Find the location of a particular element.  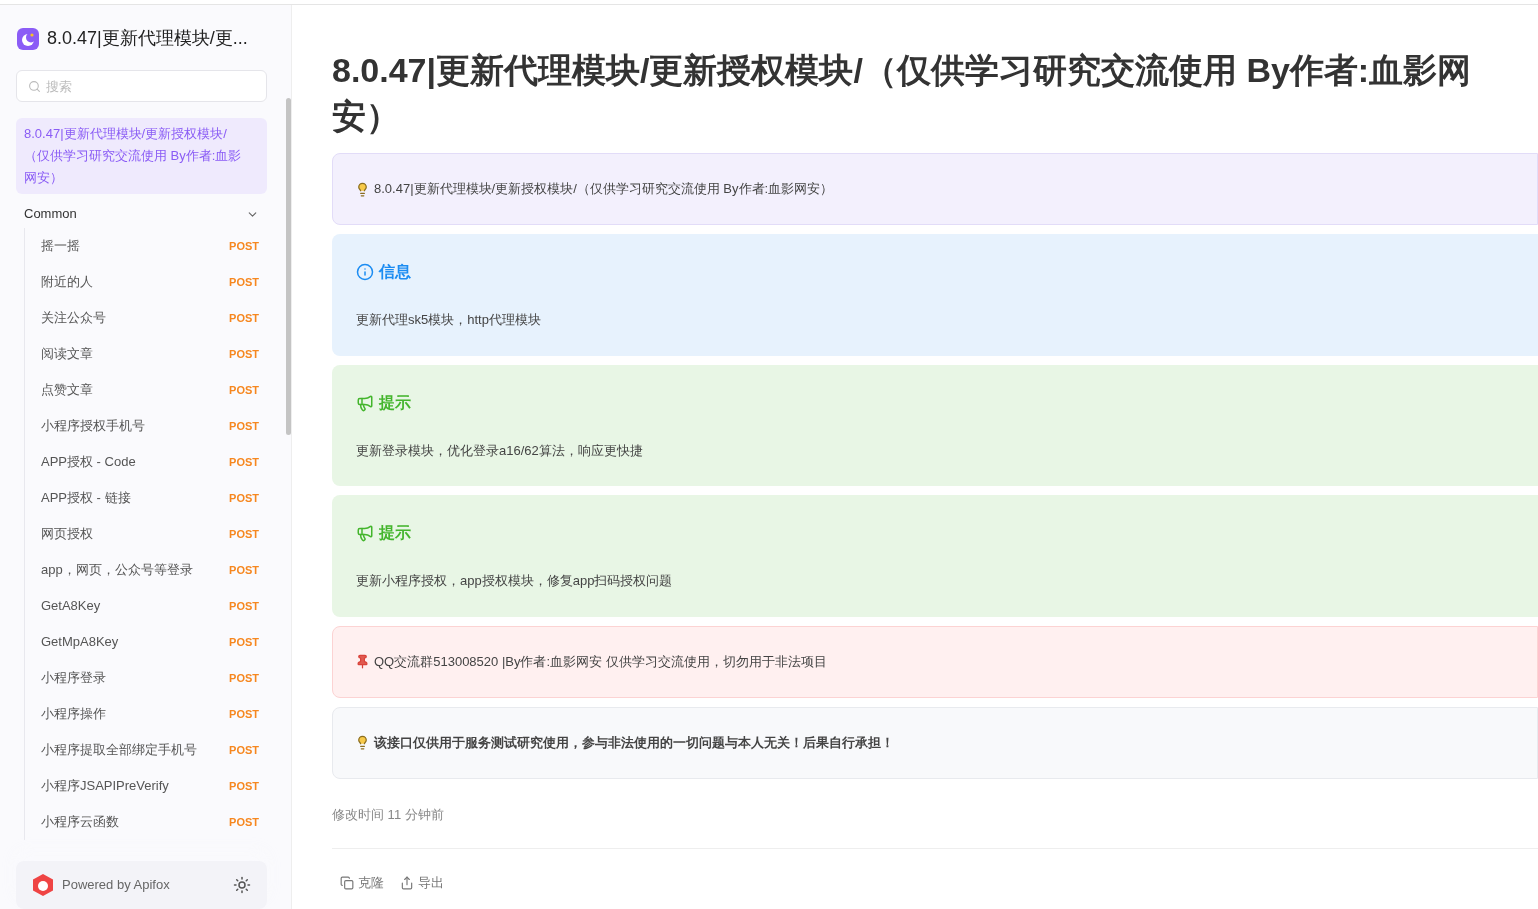

callout-text: 更新代理sk5模块，http代理模块 is located at coordinates (449, 320).